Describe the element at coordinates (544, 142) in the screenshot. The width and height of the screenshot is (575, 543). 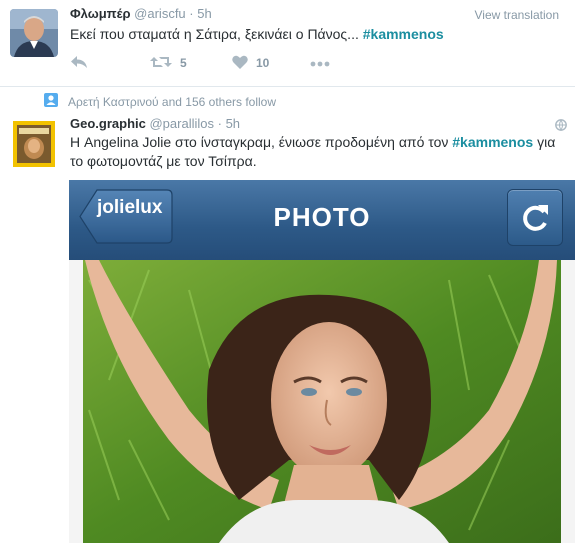
I see `tweet-text-continuation: για` at that location.